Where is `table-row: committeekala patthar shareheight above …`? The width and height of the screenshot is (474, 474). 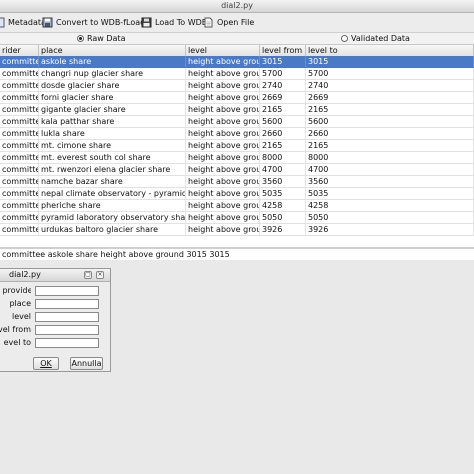
table-row: committeekala patthar shareheight above … is located at coordinates (237, 122).